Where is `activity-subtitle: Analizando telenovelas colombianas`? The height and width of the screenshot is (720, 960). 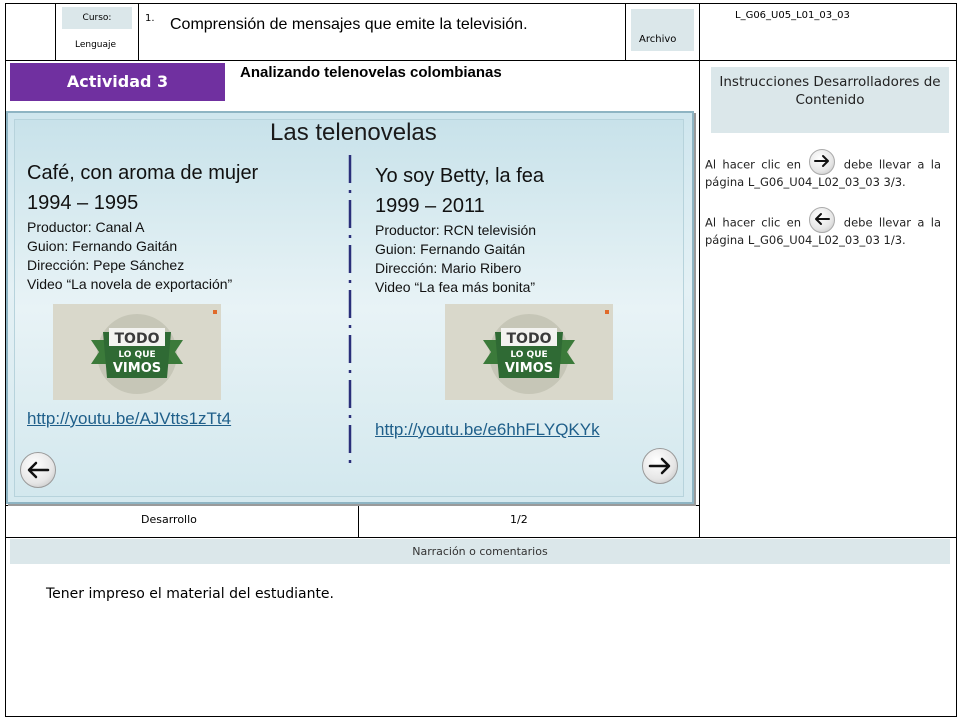 activity-subtitle: Analizando telenovelas colombianas is located at coordinates (371, 72).